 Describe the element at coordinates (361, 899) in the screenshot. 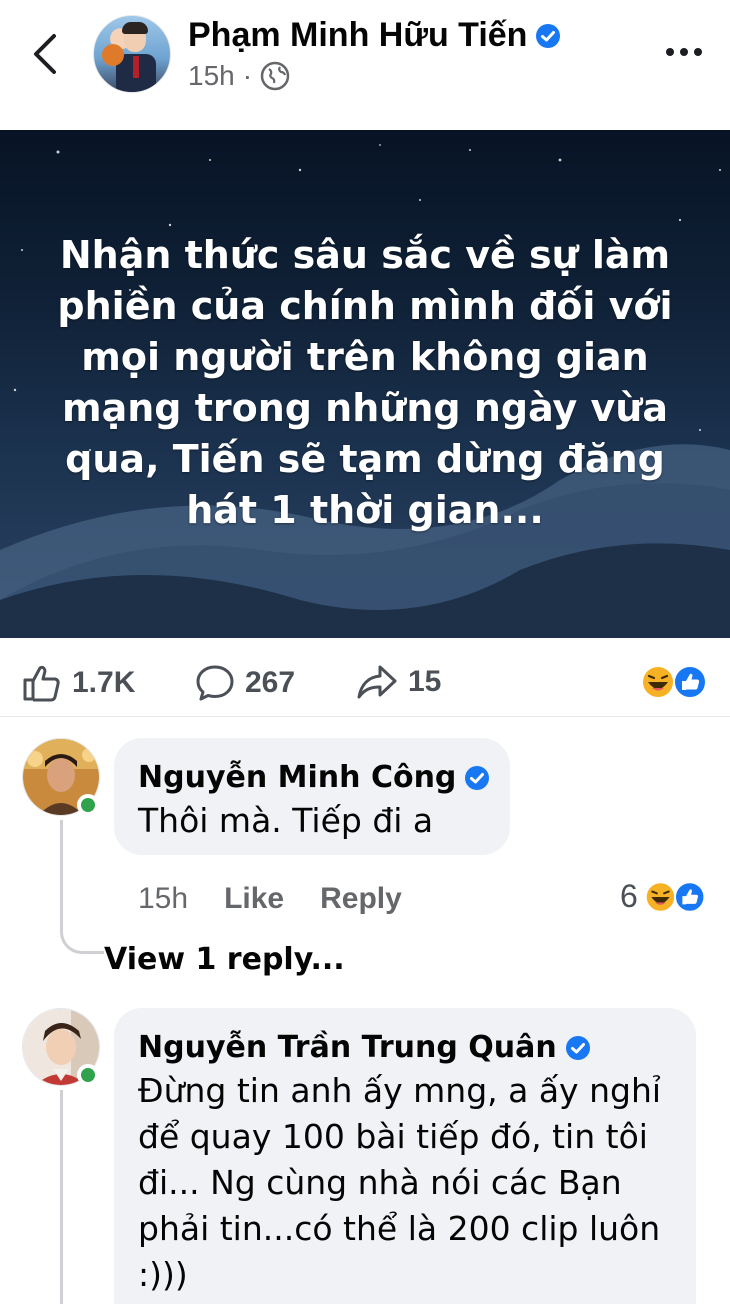

I see `reply-button: Reply` at that location.